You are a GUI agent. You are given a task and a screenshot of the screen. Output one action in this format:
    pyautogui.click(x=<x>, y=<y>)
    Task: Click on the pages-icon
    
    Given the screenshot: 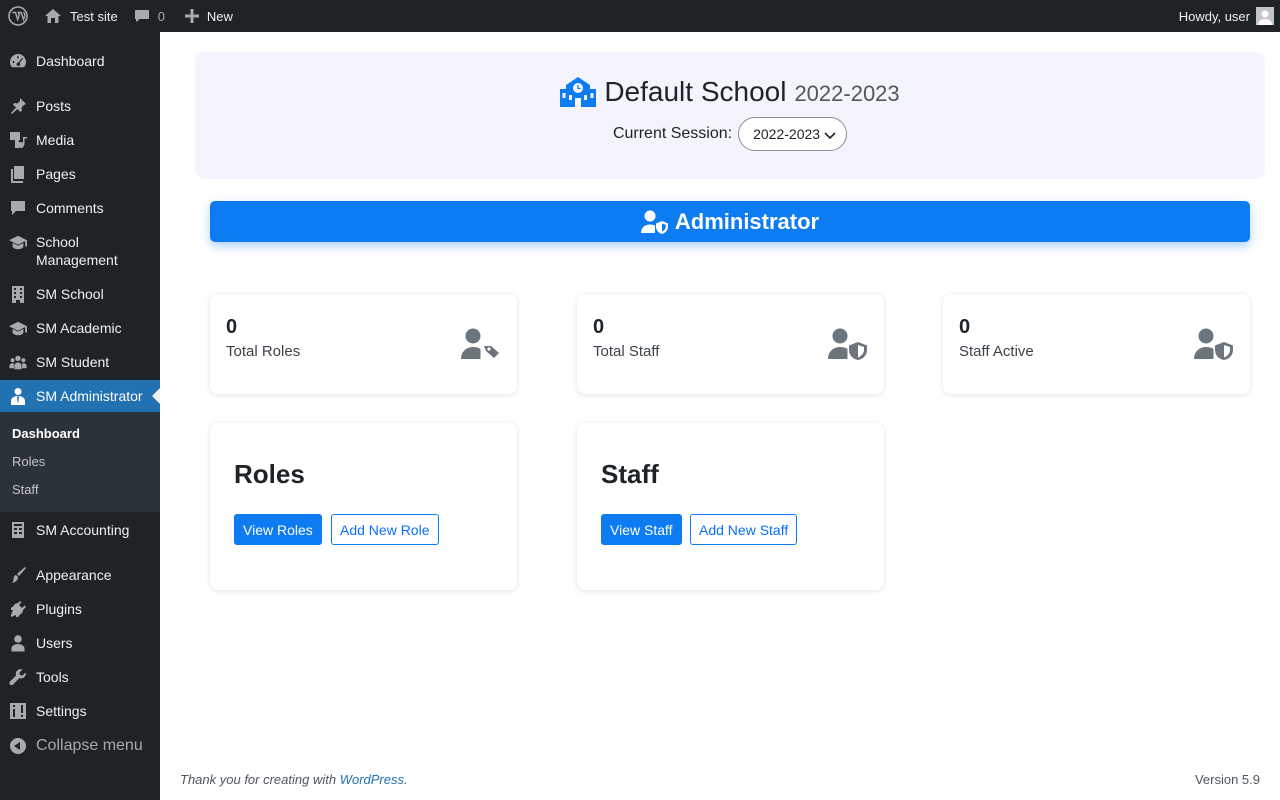 What is the action you would take?
    pyautogui.click(x=18, y=174)
    